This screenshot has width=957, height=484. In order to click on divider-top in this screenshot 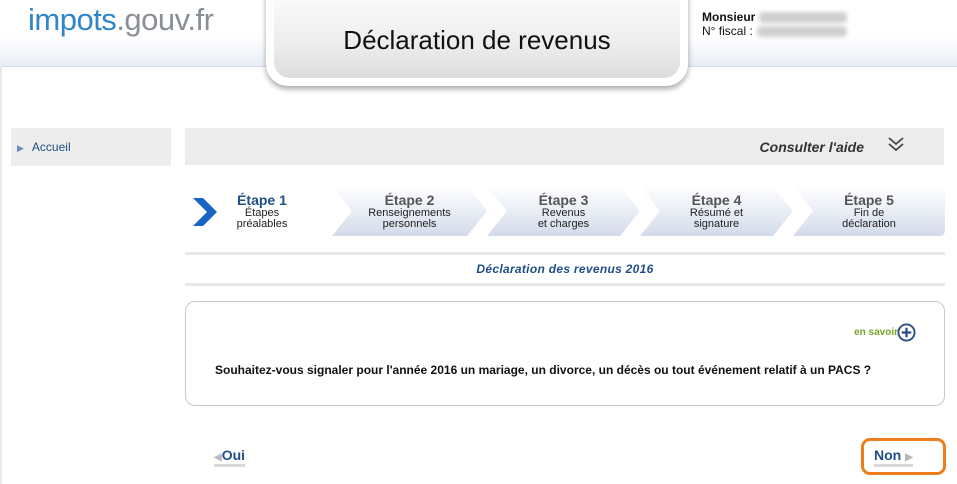, I will do `click(565, 253)`.